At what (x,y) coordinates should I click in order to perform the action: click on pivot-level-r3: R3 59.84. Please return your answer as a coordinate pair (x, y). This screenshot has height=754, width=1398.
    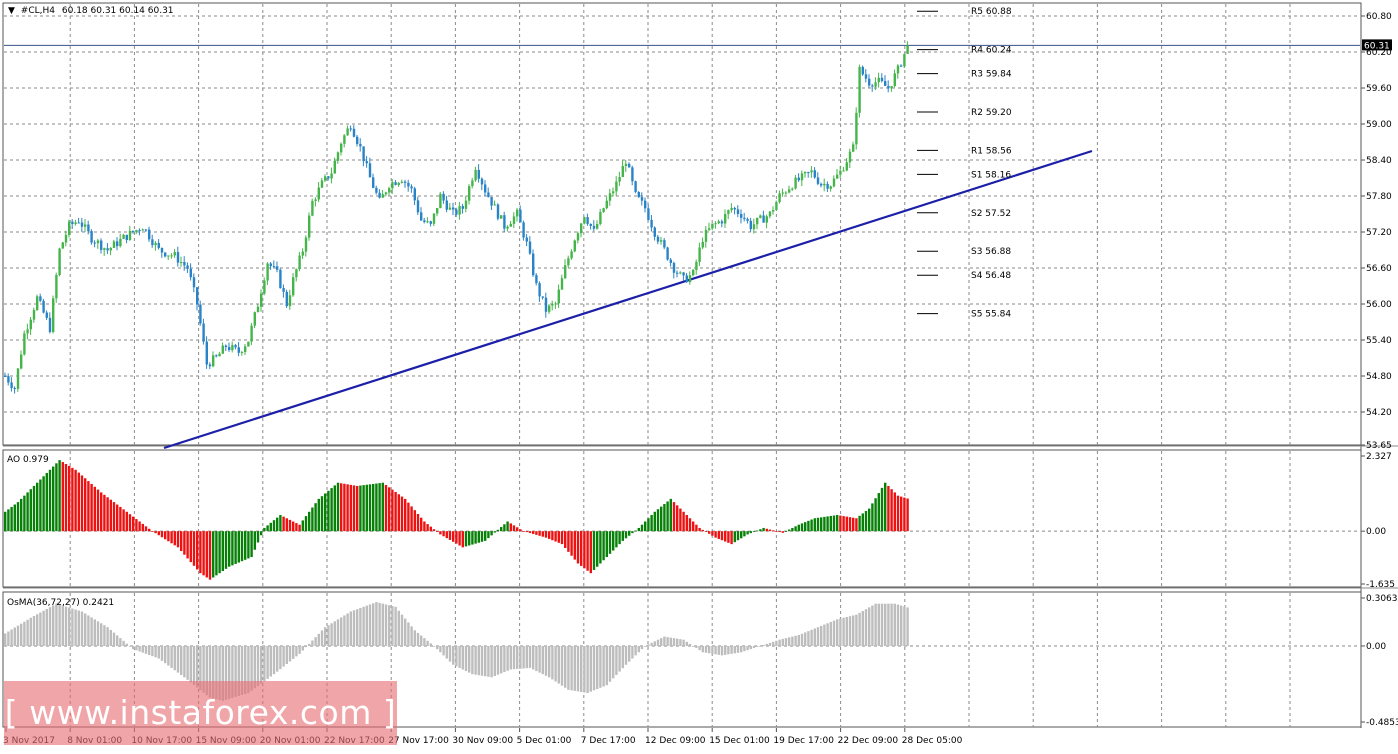
    Looking at the image, I should click on (964, 75).